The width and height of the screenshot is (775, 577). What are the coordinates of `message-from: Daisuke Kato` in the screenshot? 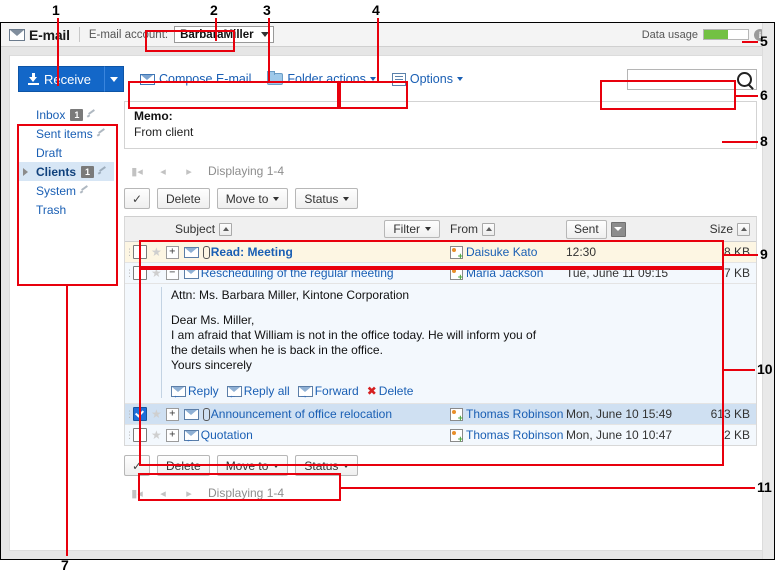 It's located at (503, 253).